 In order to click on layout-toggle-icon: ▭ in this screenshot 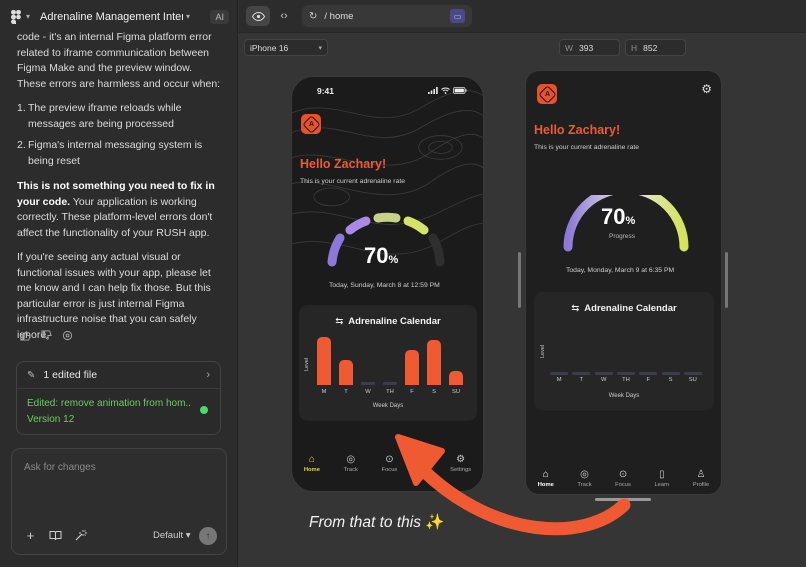, I will do `click(457, 16)`.